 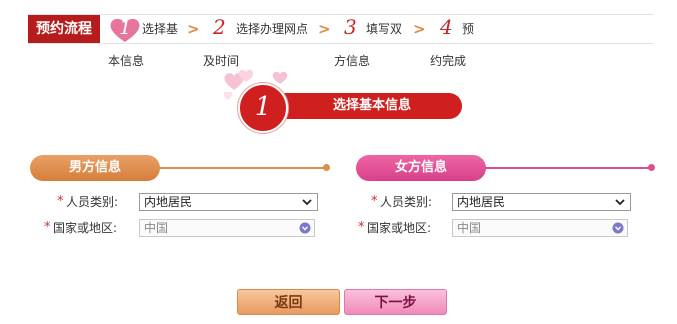 What do you see at coordinates (469, 228) in the screenshot?
I see `female-region-value: 中国` at bounding box center [469, 228].